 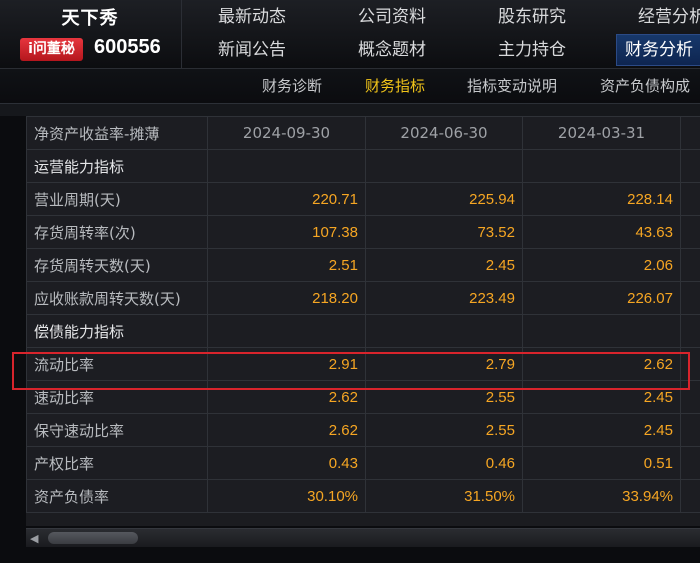 I want to click on cell-value: 223.49, so click(x=444, y=298).